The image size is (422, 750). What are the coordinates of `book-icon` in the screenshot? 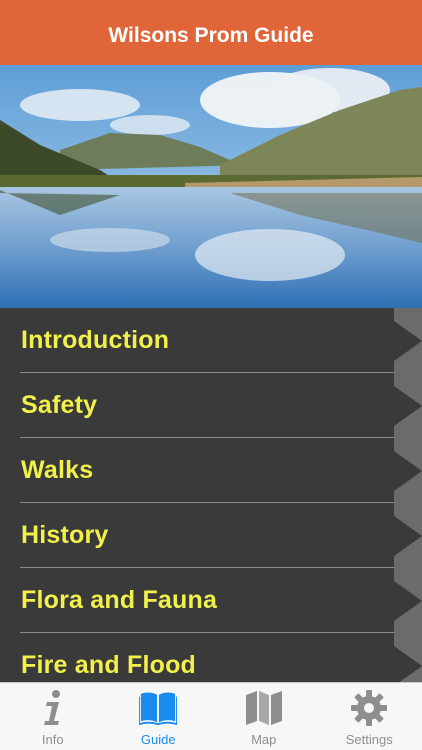 It's located at (158, 708).